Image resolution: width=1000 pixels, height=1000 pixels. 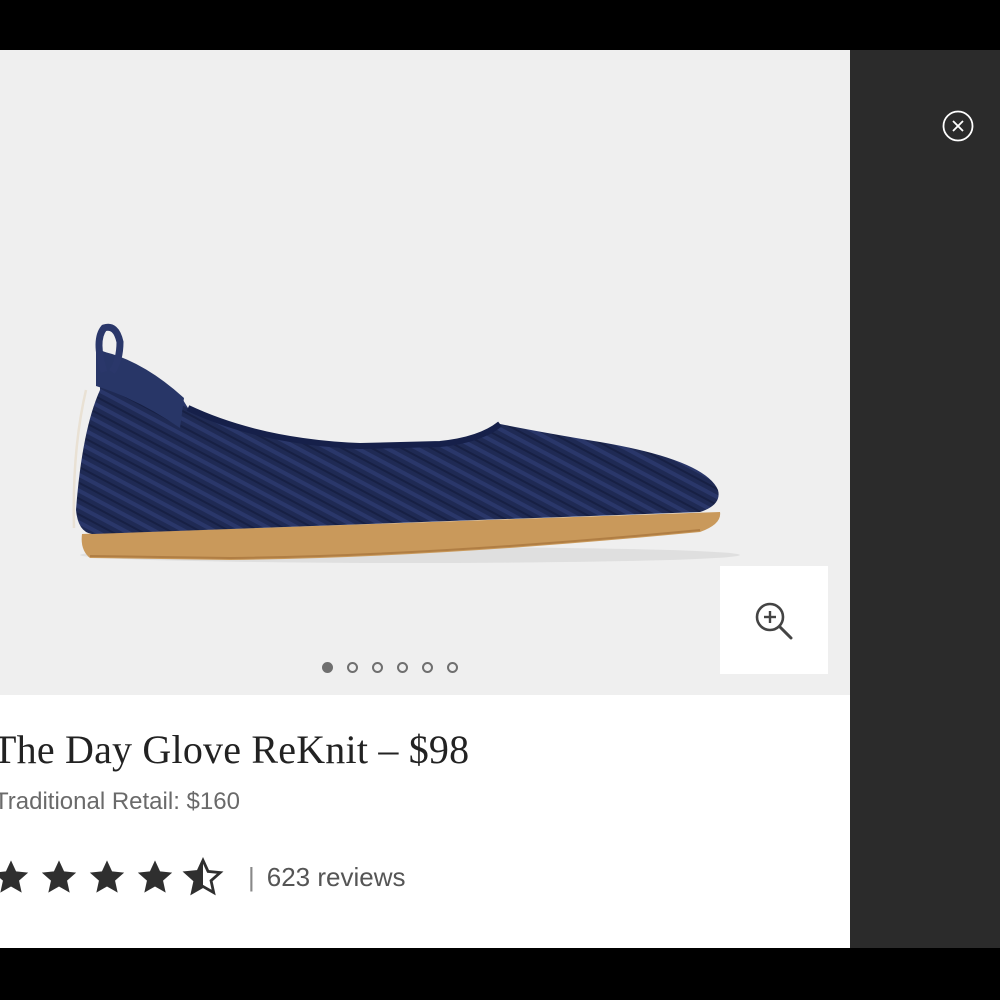 I want to click on zoom-button, so click(x=774, y=620).